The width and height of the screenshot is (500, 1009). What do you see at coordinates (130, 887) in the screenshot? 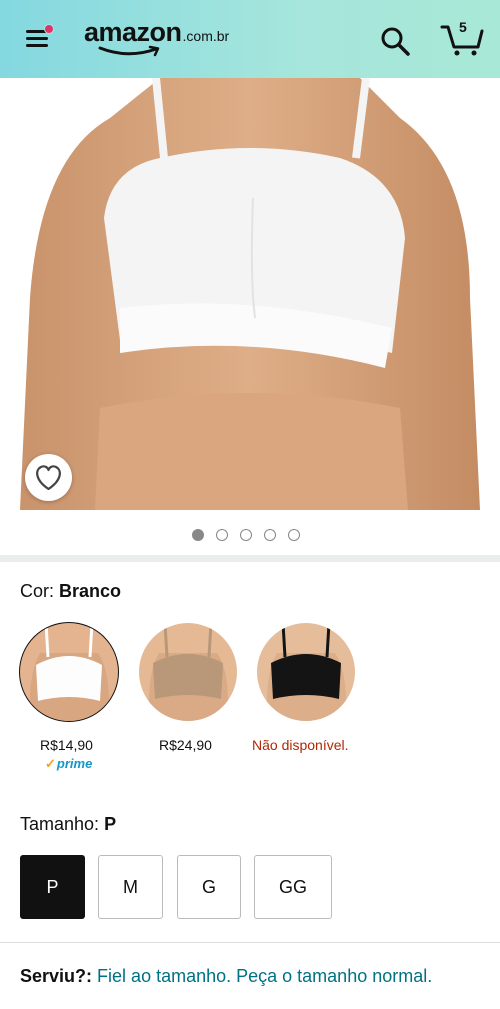
I see `size-option-m: M` at bounding box center [130, 887].